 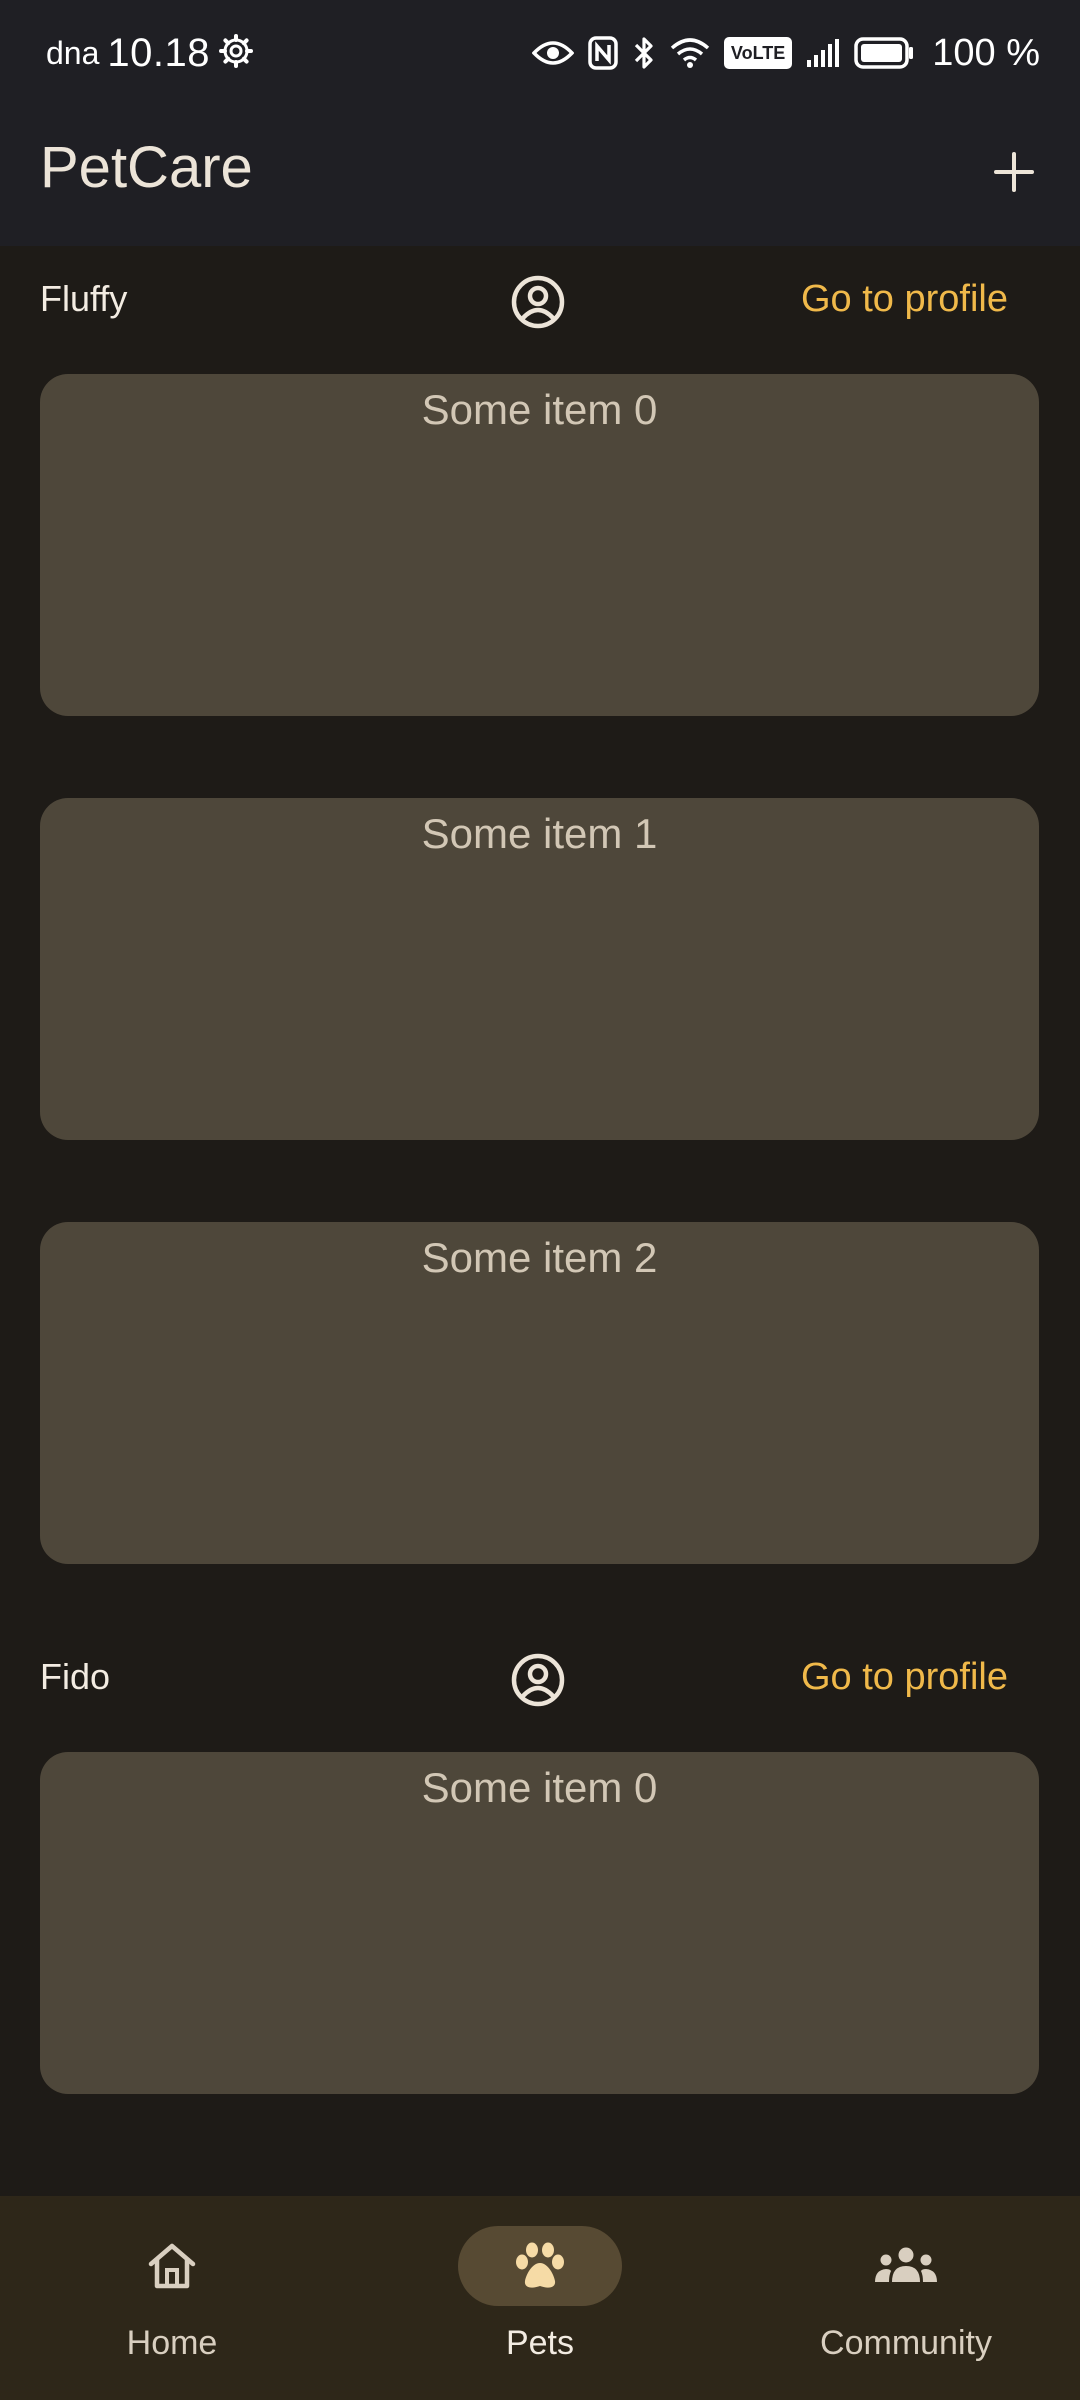 I want to click on pet-header: Fluffy Go to profile, so click(x=540, y=301).